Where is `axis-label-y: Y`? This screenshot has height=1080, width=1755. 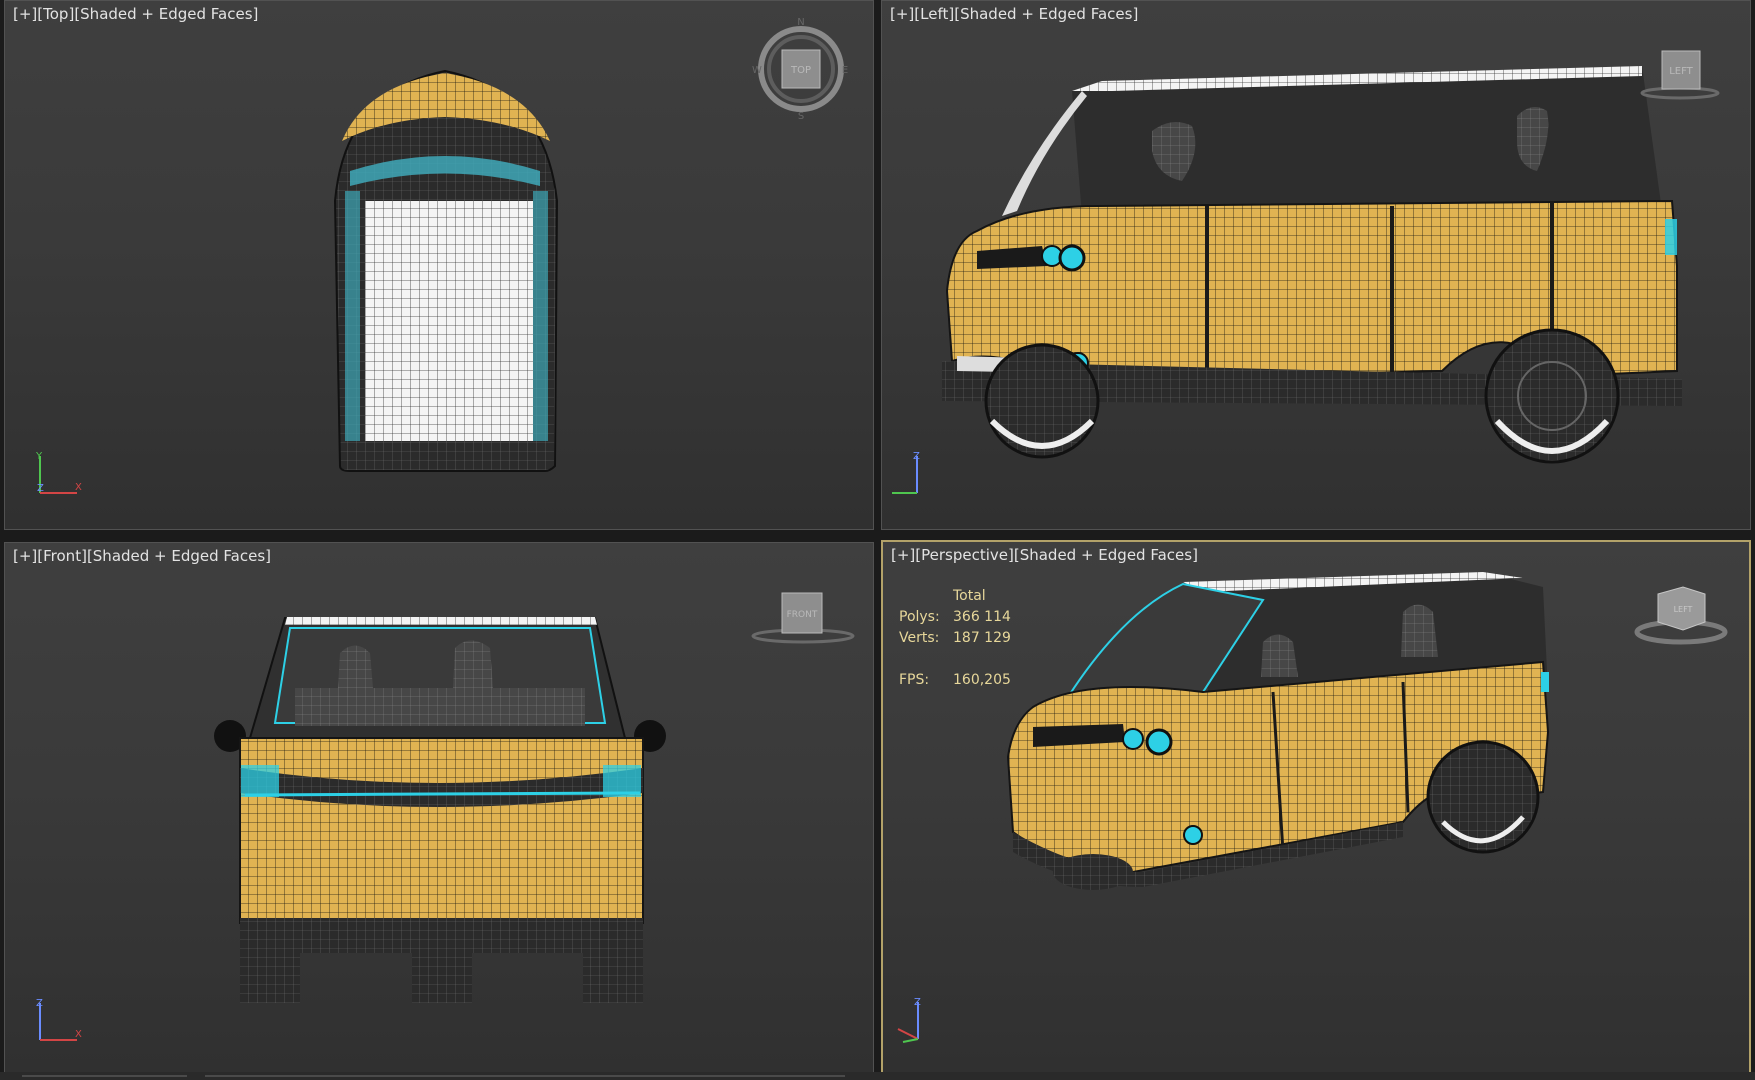 axis-label-y: Y is located at coordinates (39, 456).